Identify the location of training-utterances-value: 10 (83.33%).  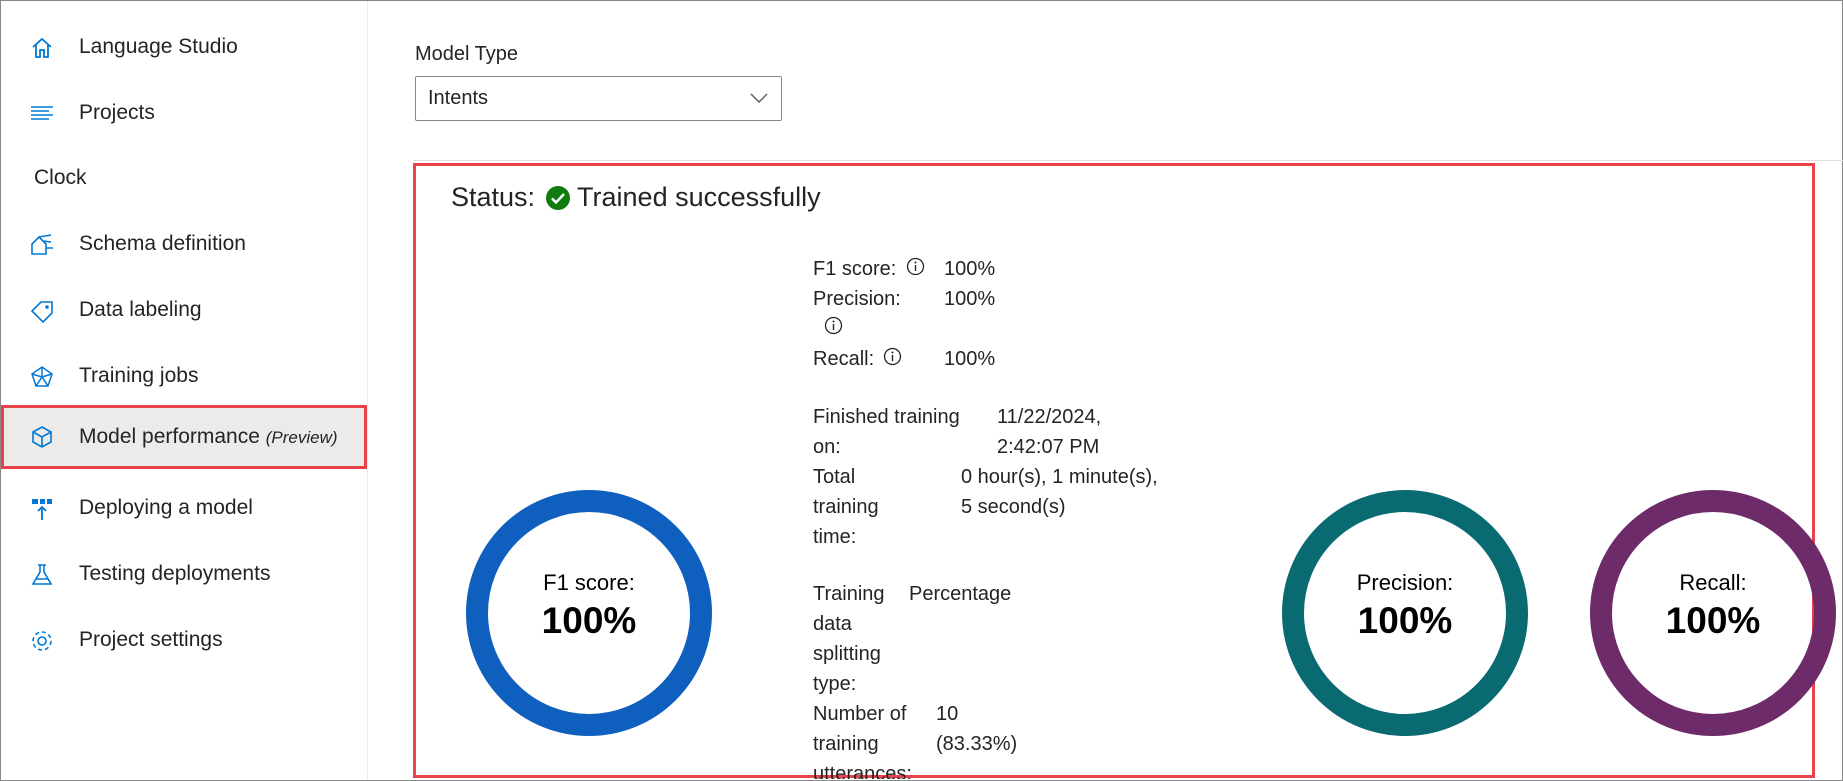
(977, 729).